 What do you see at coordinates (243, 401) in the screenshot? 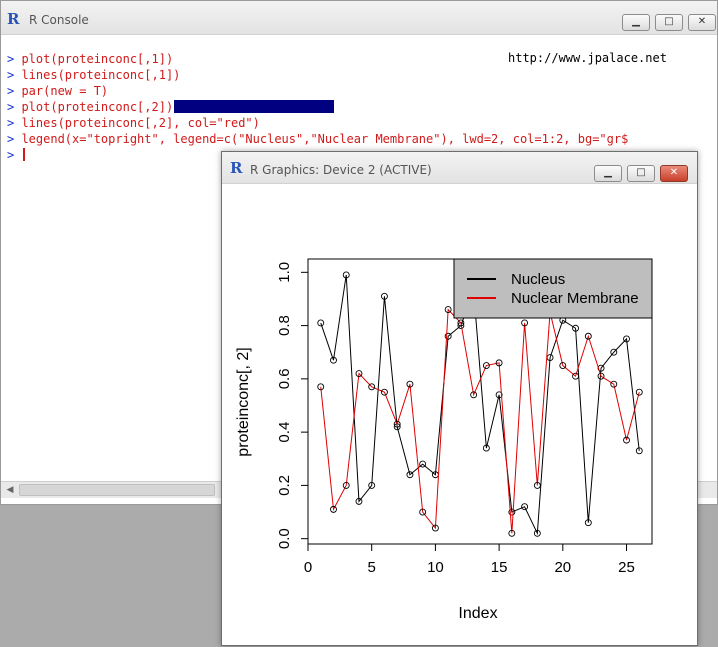
I see `y-axis-label: proteinconc[, 2]` at bounding box center [243, 401].